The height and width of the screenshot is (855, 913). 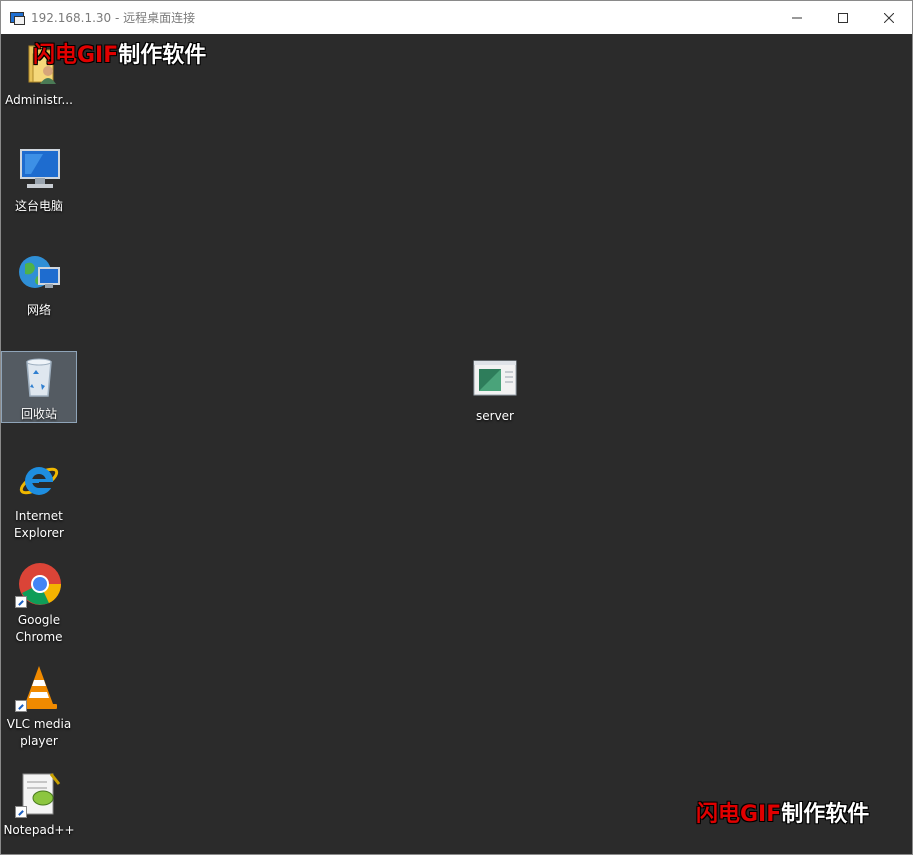 What do you see at coordinates (39, 688) in the screenshot?
I see `vlc-icon` at bounding box center [39, 688].